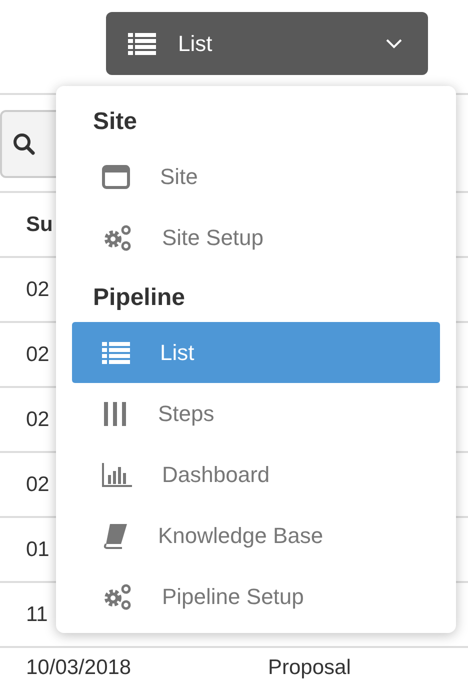 The image size is (468, 692). Describe the element at coordinates (115, 535) in the screenshot. I see `book-icon` at that location.